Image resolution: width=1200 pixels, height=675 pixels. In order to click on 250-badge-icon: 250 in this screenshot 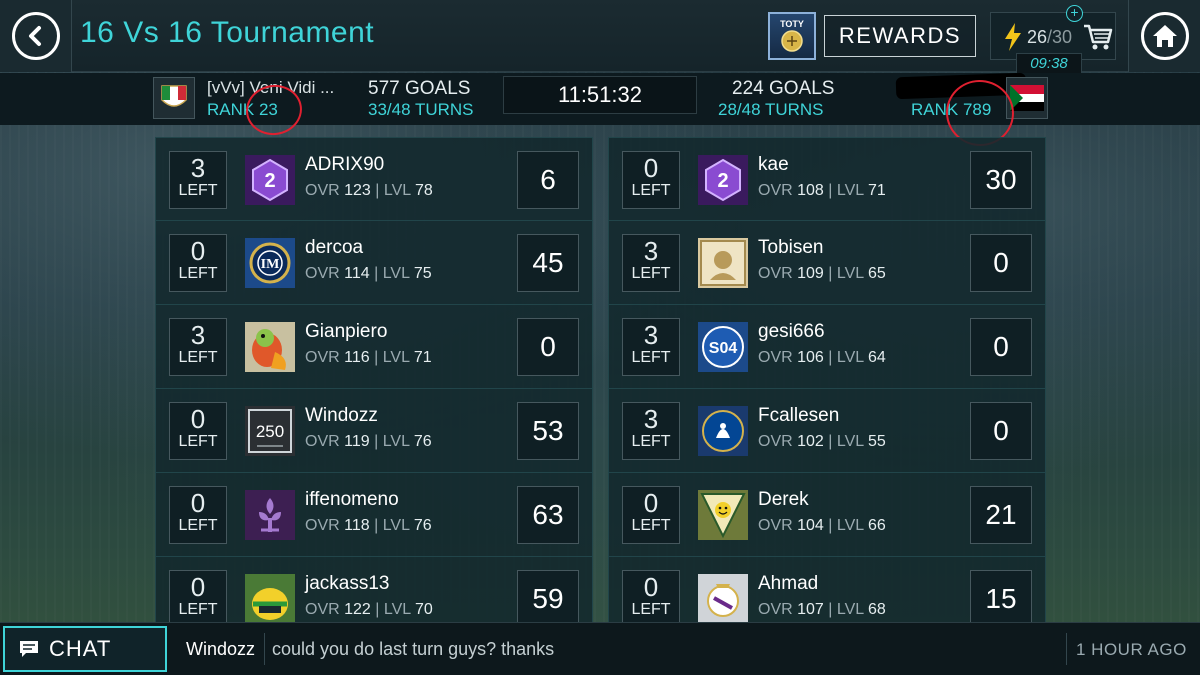, I will do `click(270, 431)`.